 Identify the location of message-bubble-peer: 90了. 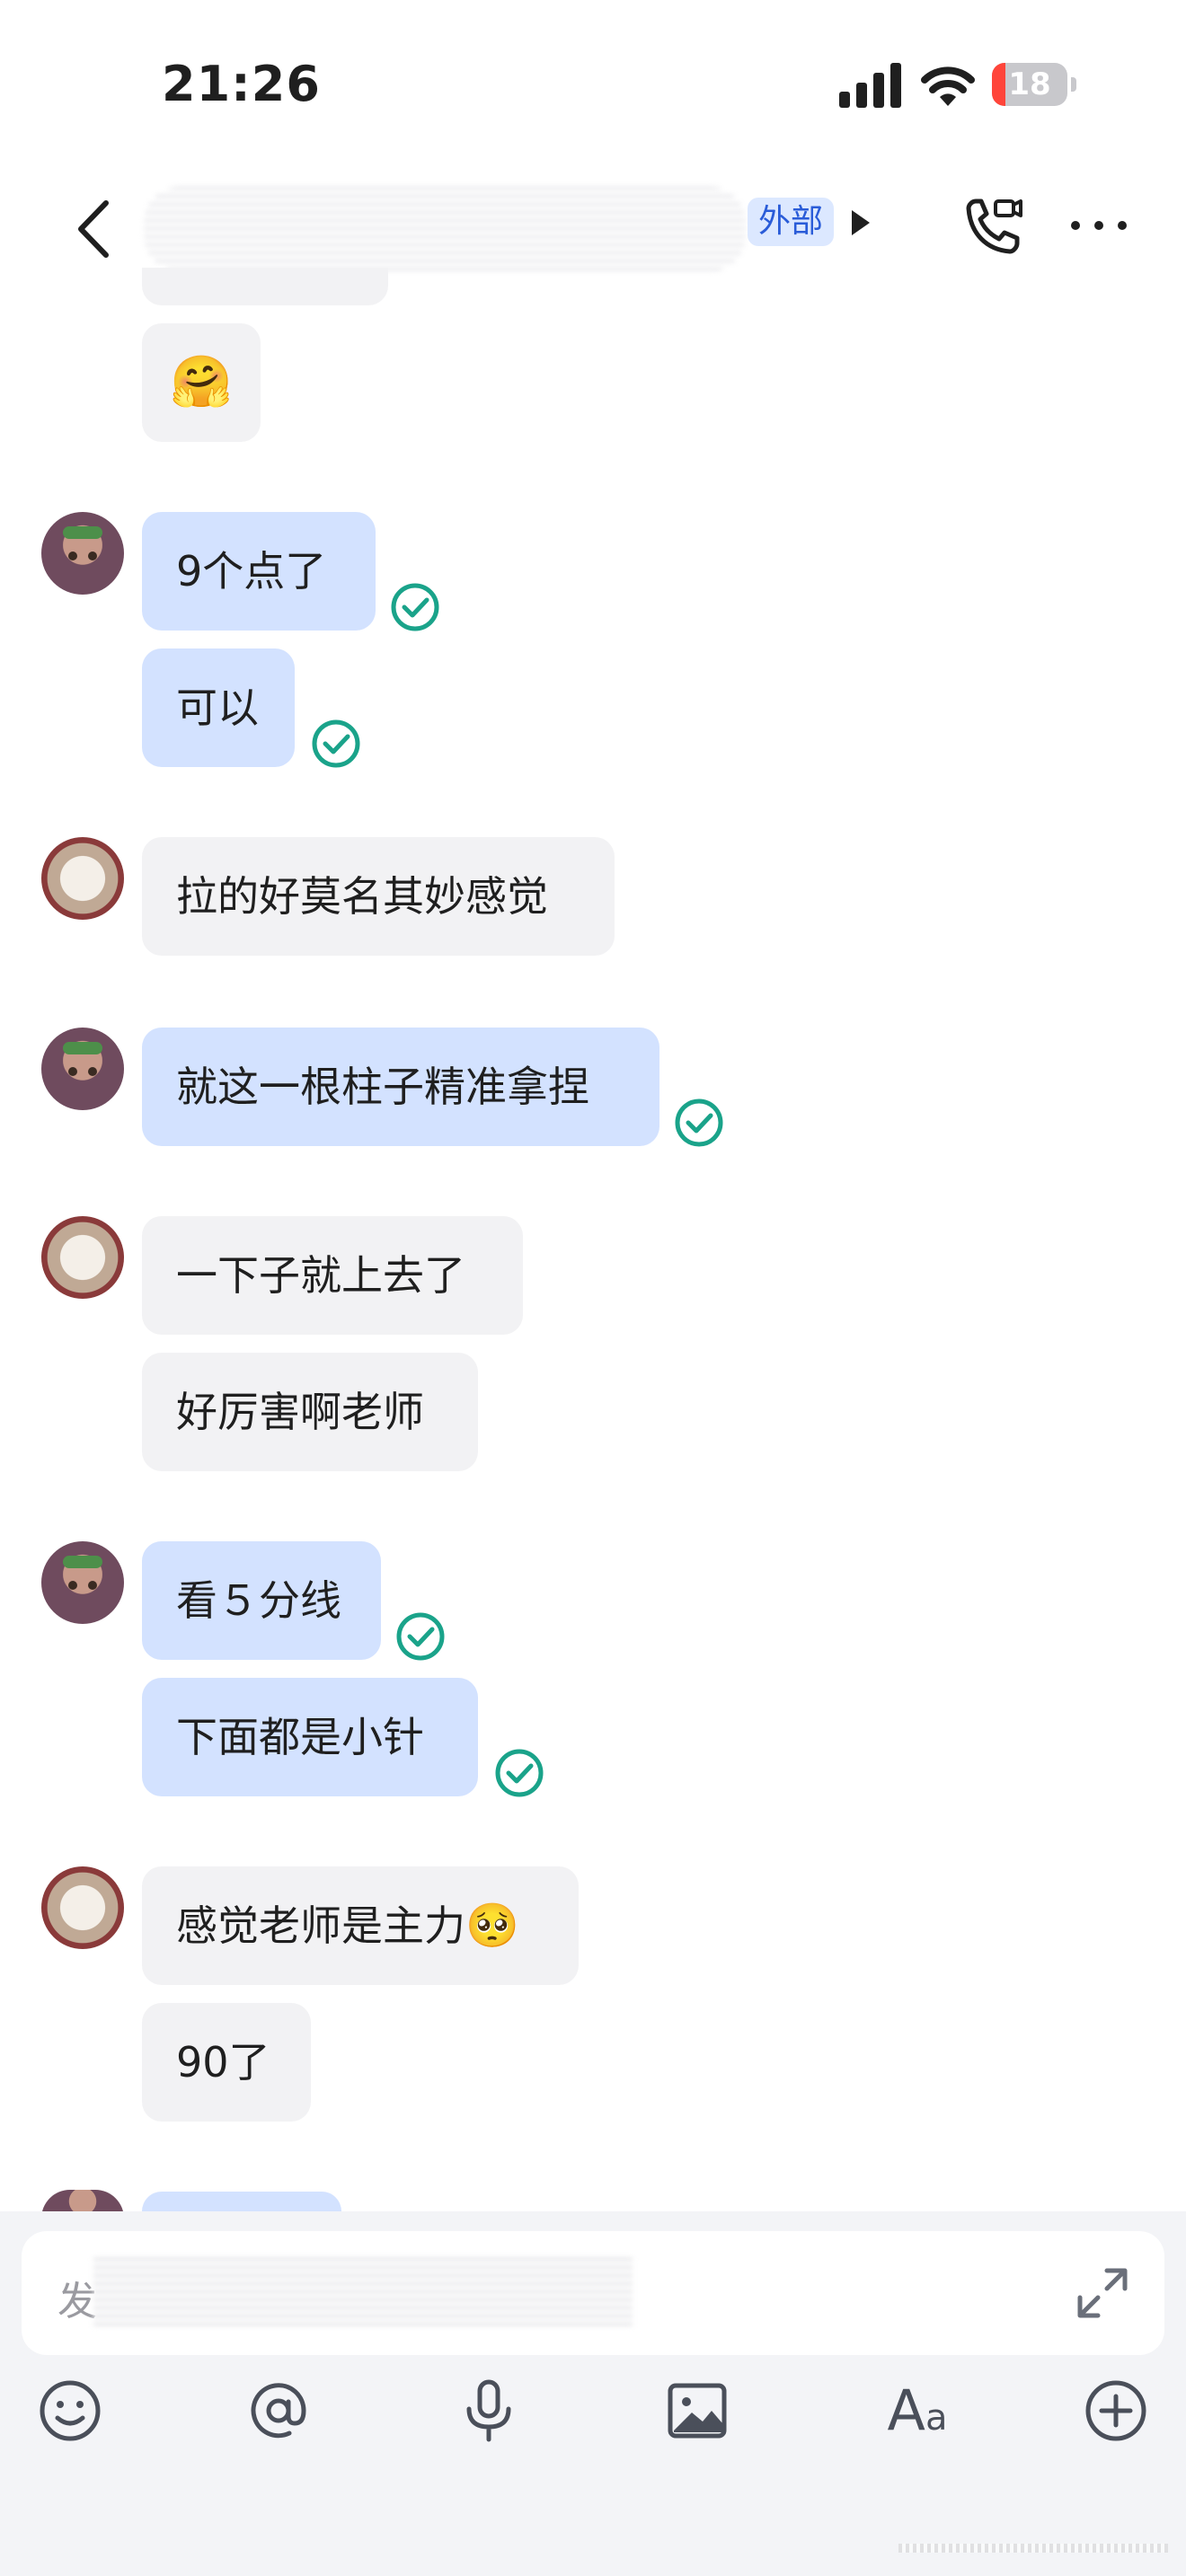
(226, 2062).